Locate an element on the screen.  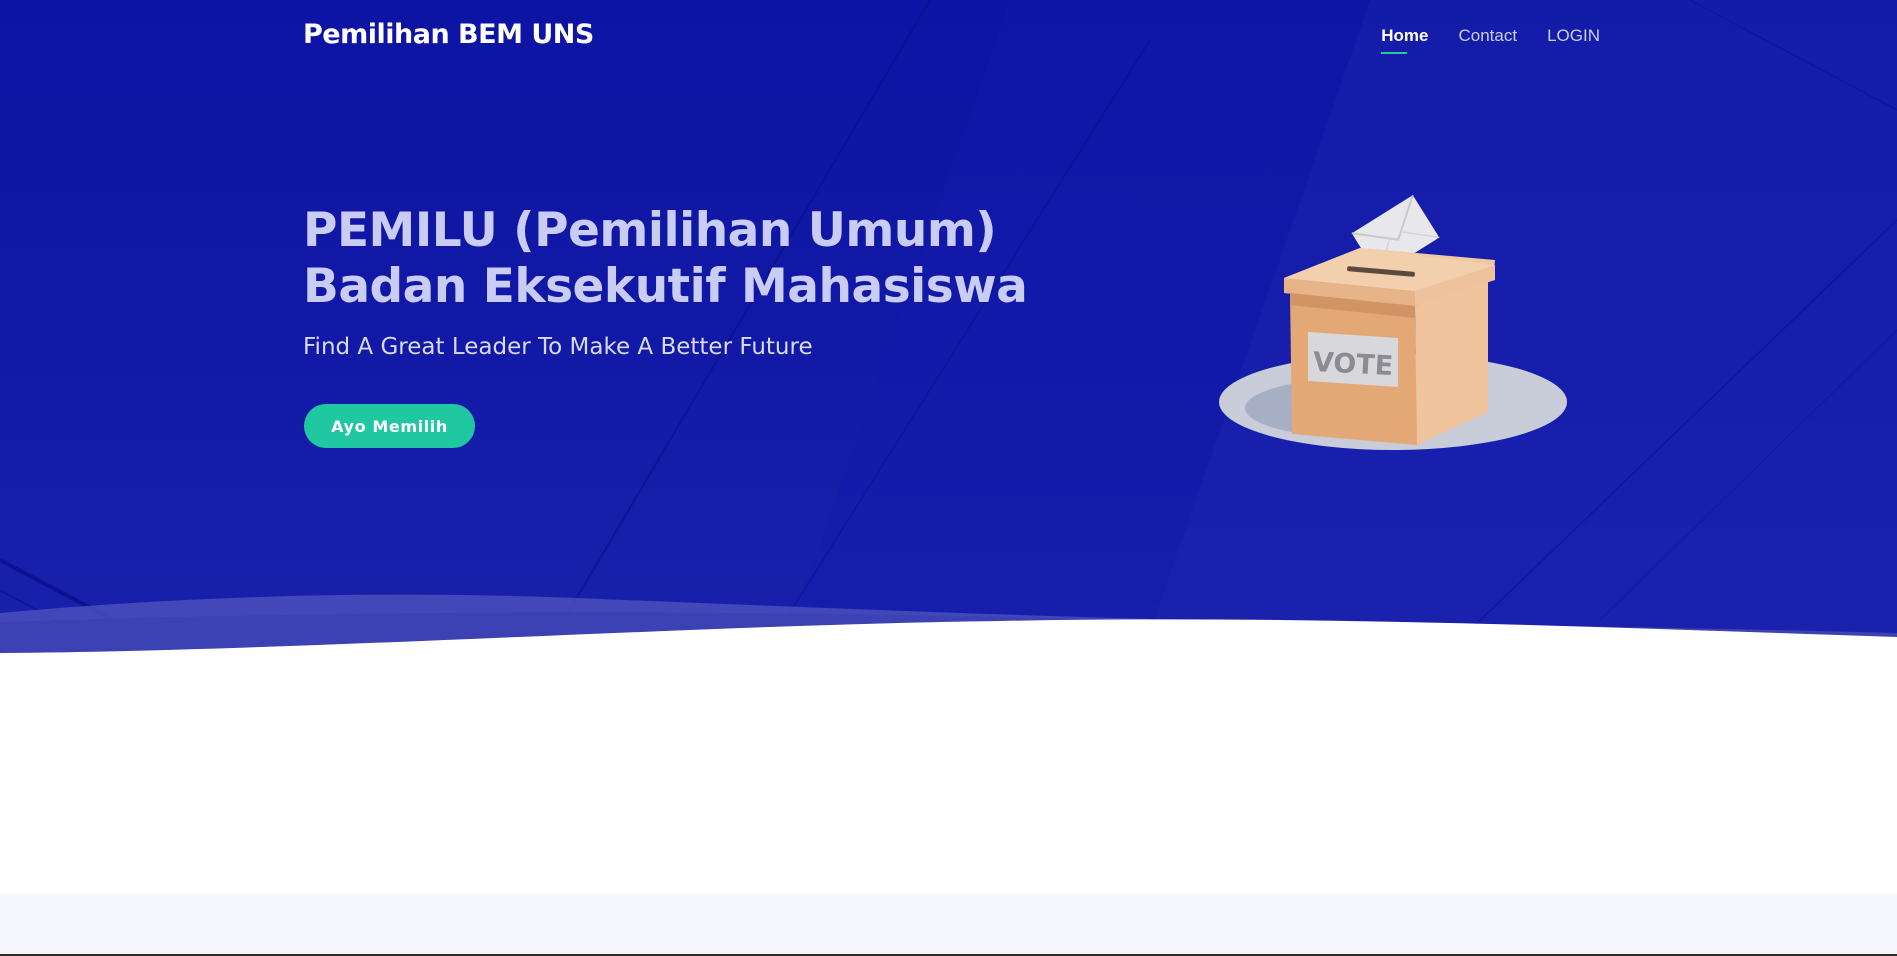
nav-item-contact: Contact is located at coordinates (1488, 40).